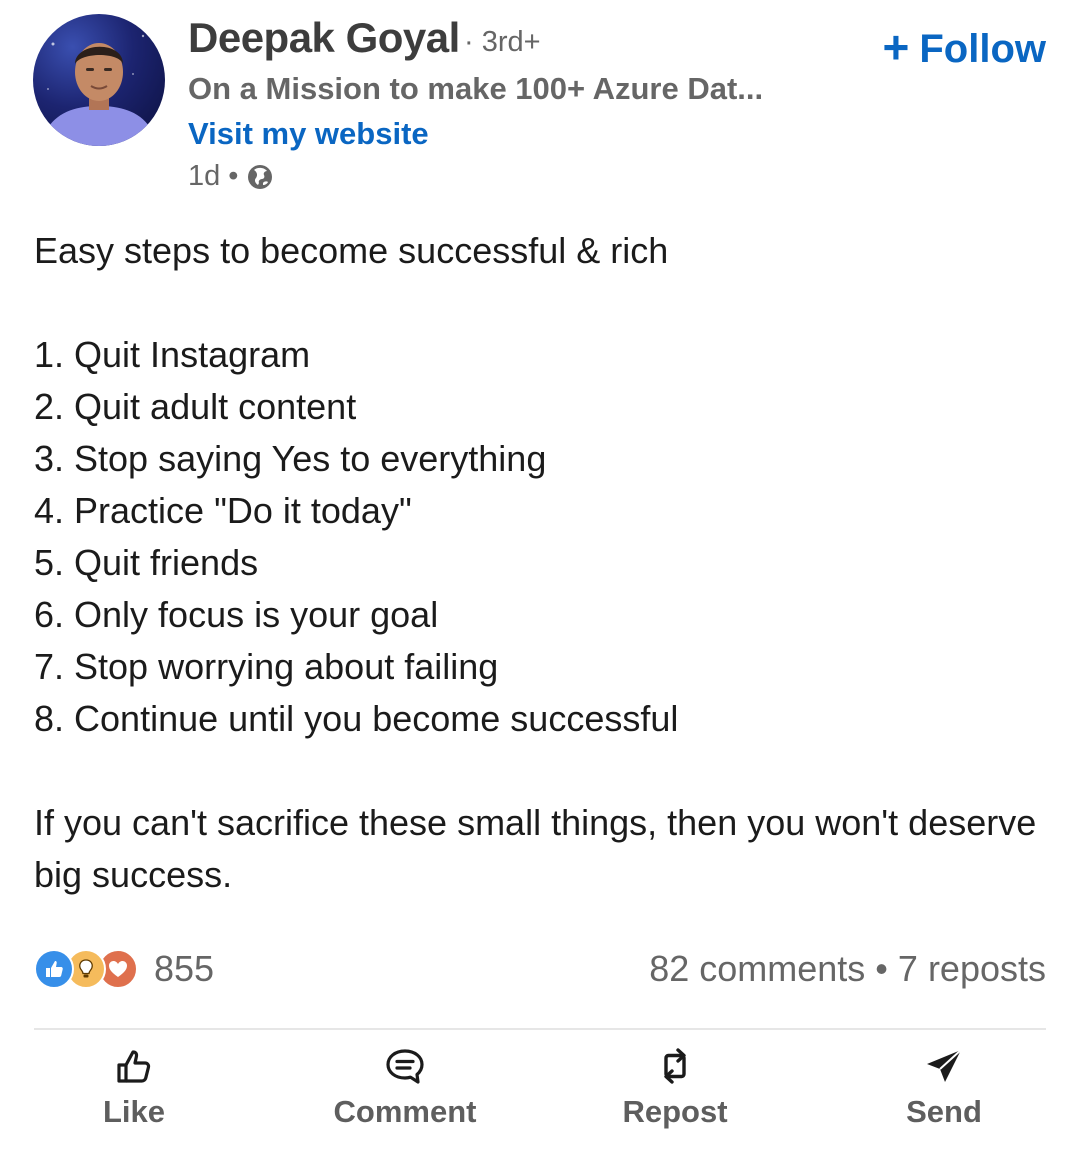  I want to click on post-meta: 1d •, so click(231, 176).